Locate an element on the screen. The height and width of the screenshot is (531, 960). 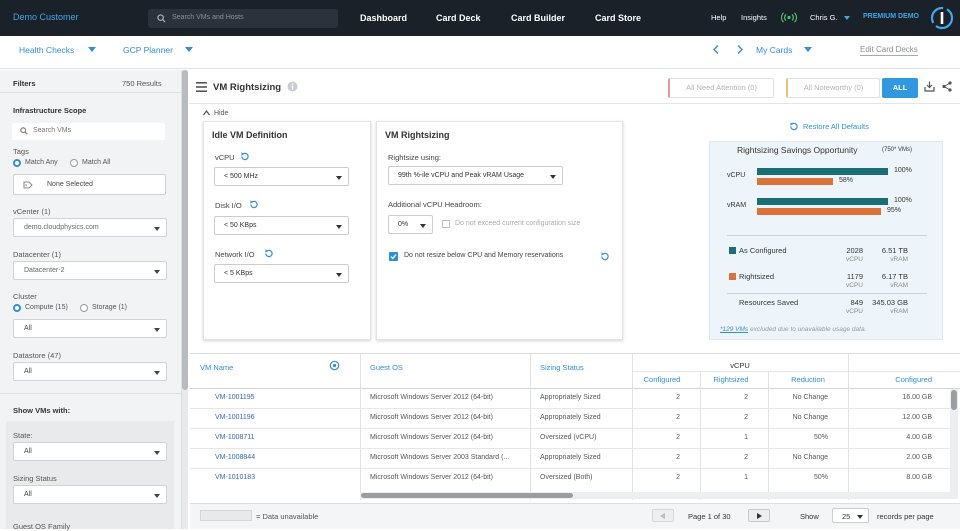
disk-io-label: Disk I/O is located at coordinates (228, 205).